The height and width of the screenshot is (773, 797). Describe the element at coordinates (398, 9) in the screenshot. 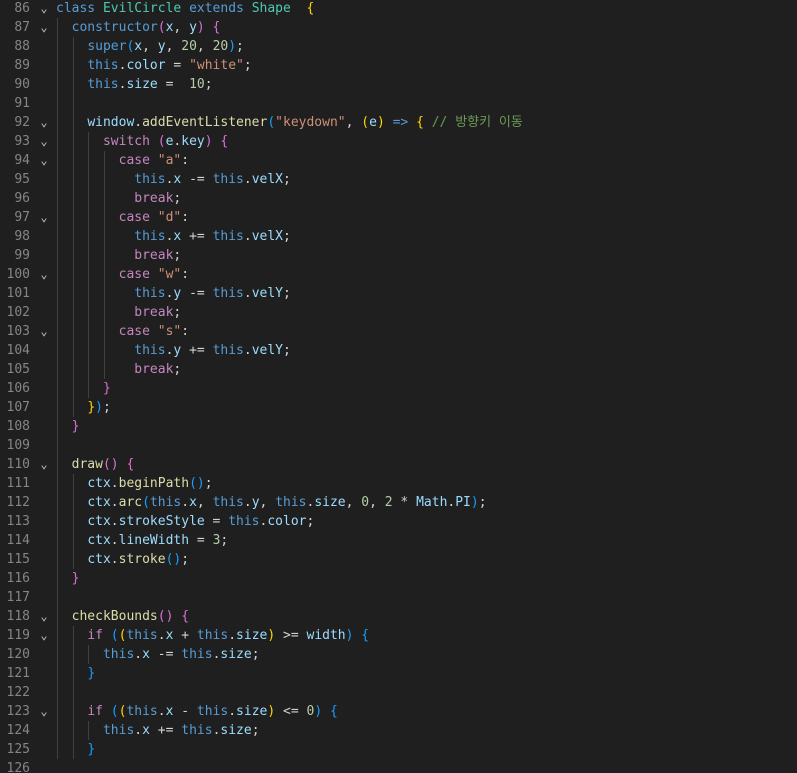

I see `code-line: 86 ⌄ class EvilCircle extends Shape {` at that location.